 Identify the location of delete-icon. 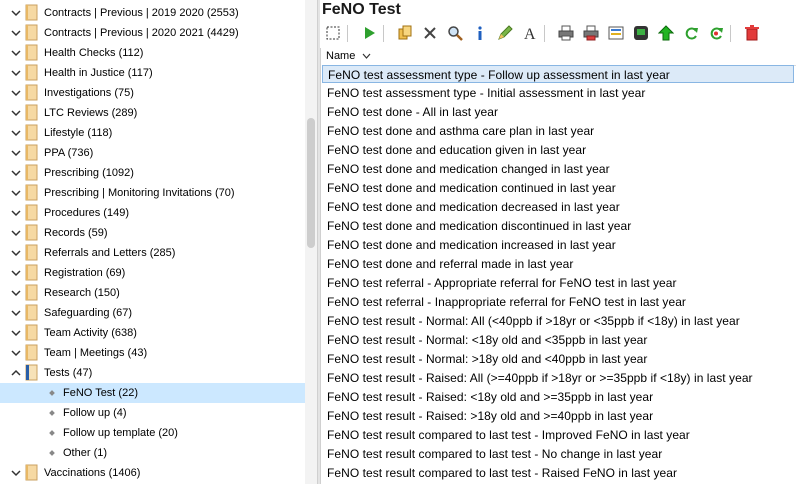
(430, 33).